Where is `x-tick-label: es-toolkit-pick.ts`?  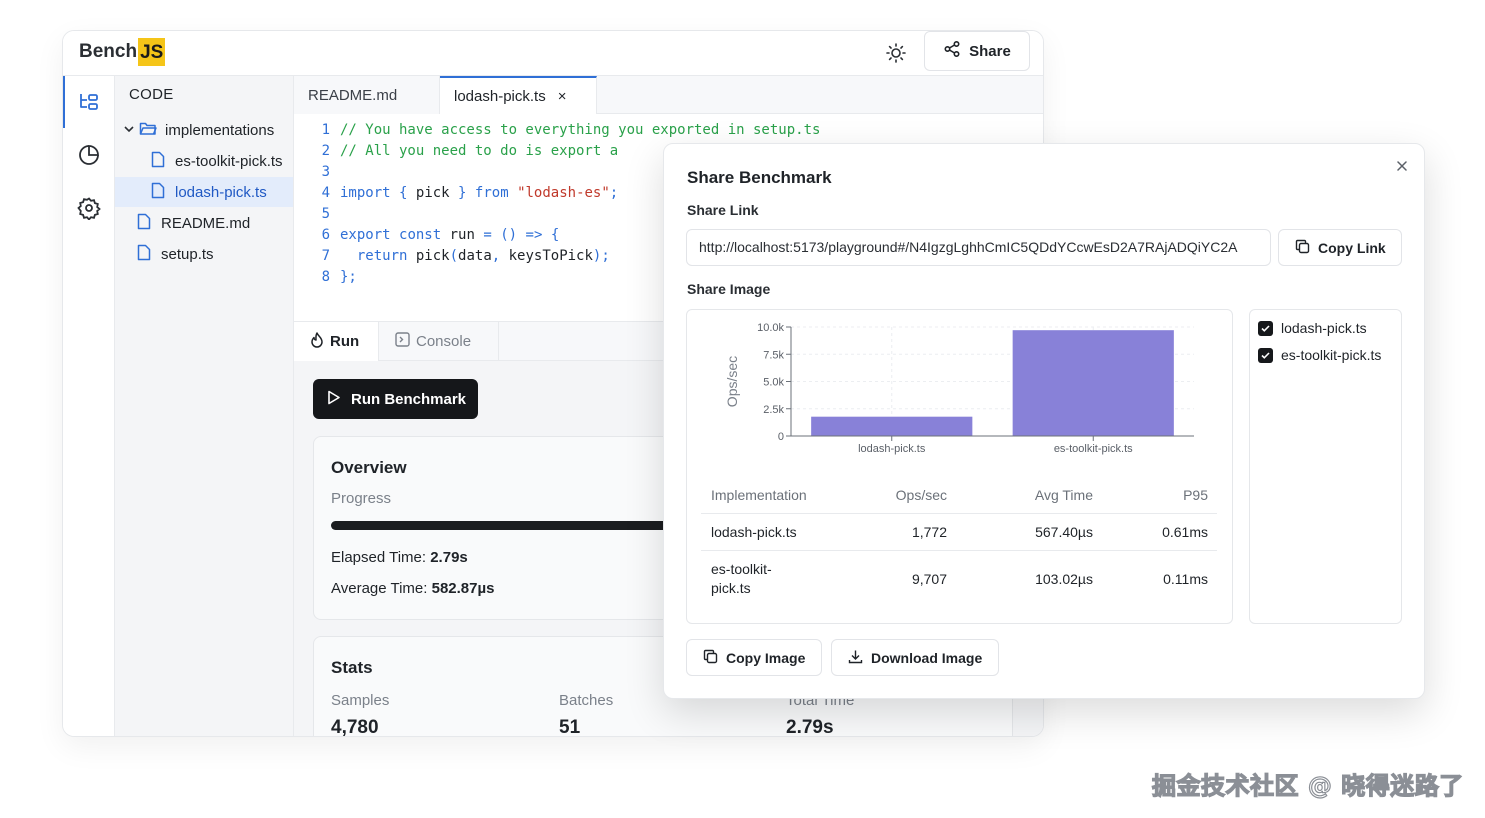 x-tick-label: es-toolkit-pick.ts is located at coordinates (1093, 449).